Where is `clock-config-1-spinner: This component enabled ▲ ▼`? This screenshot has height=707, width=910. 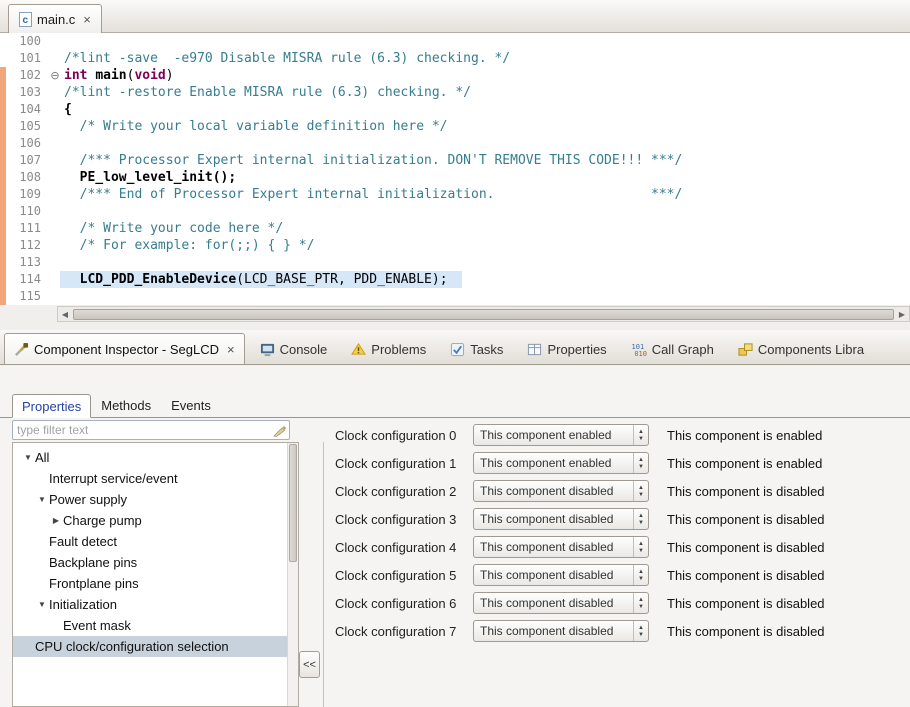
clock-config-1-spinner: This component enabled ▲ ▼ is located at coordinates (561, 463).